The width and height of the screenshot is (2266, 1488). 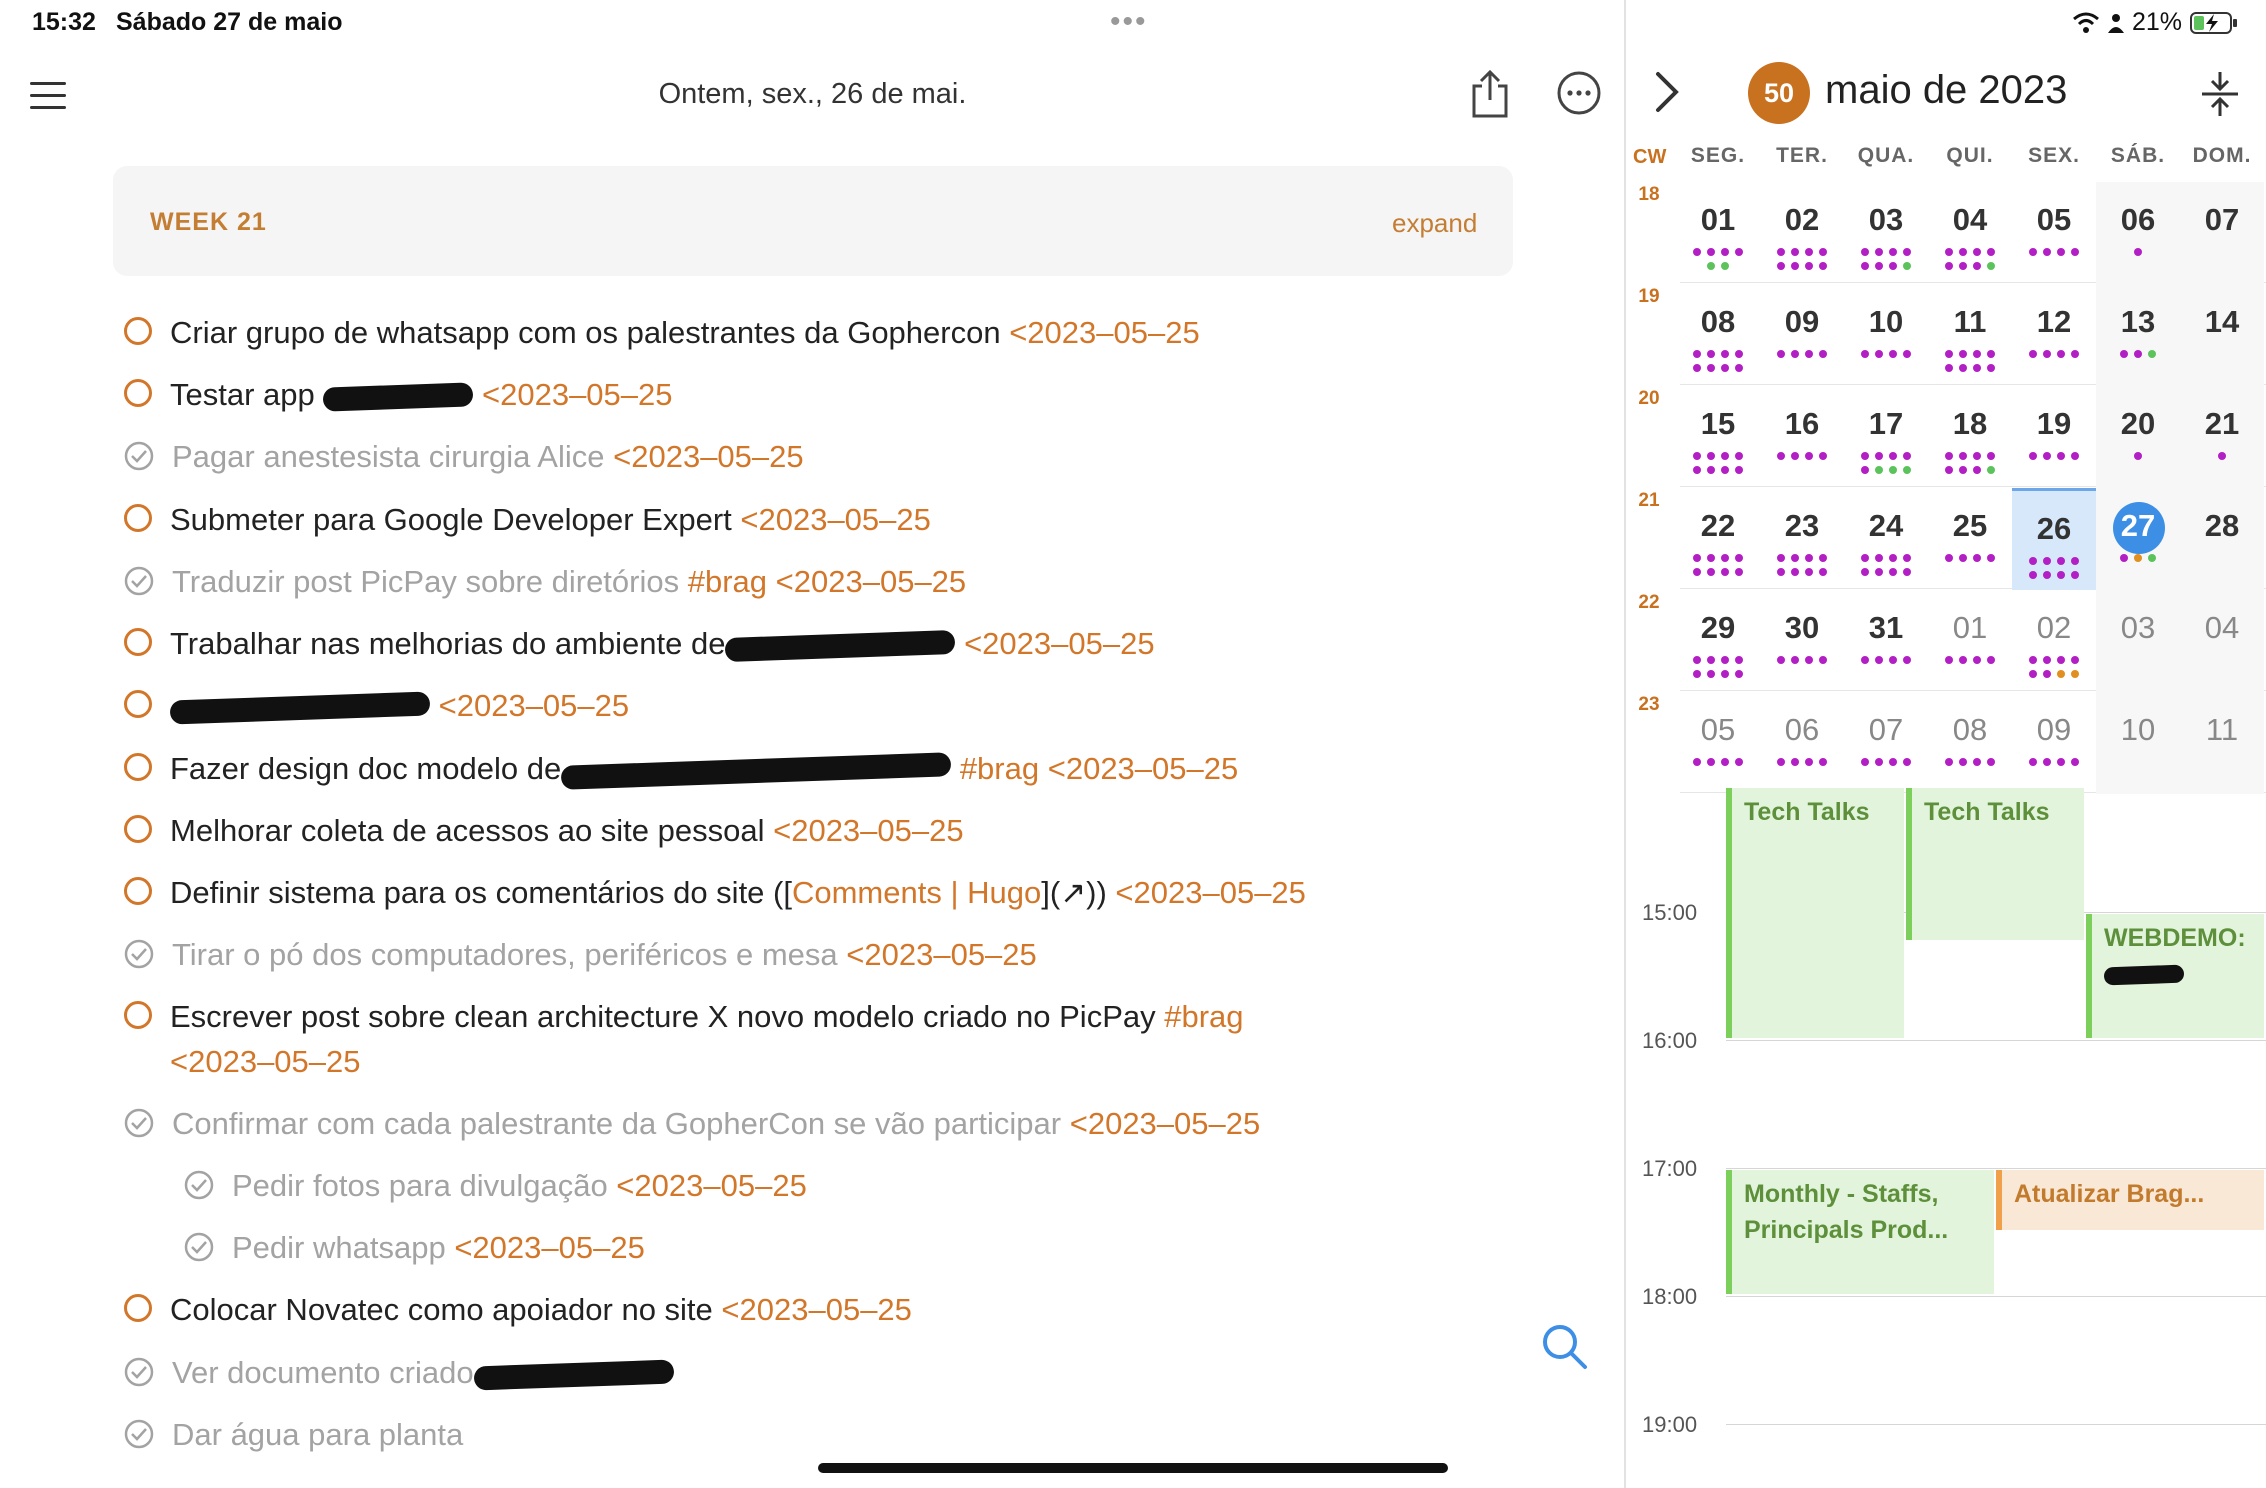 I want to click on pane-divider, so click(x=1625, y=744).